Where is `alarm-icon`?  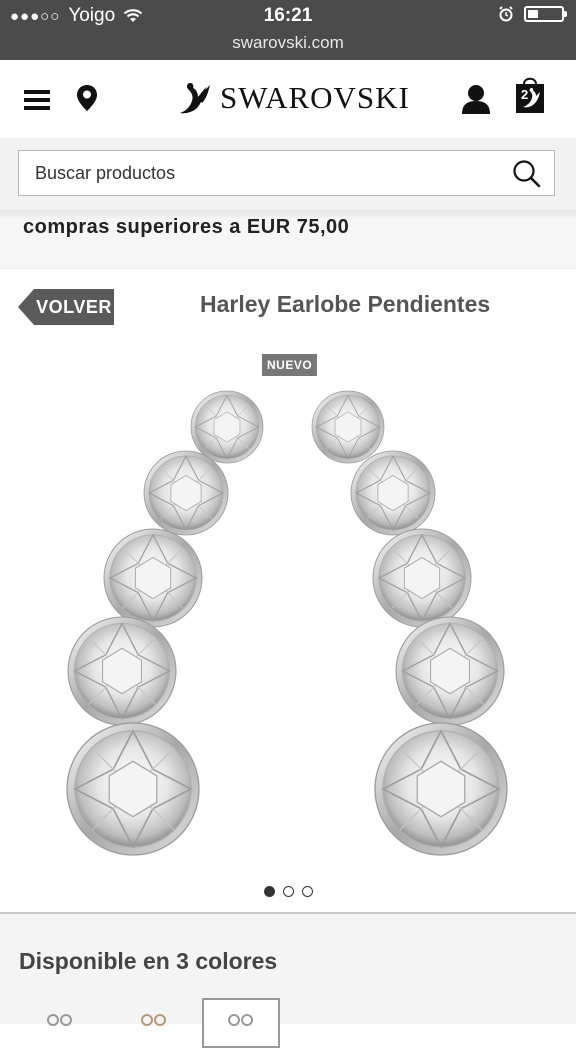 alarm-icon is located at coordinates (506, 14).